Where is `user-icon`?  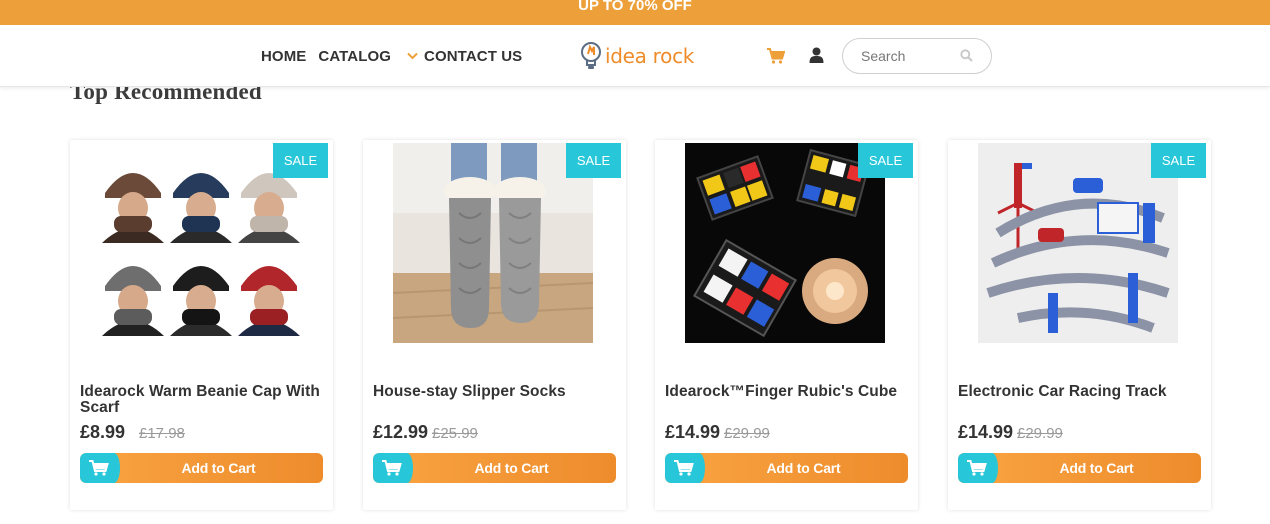 user-icon is located at coordinates (816, 55).